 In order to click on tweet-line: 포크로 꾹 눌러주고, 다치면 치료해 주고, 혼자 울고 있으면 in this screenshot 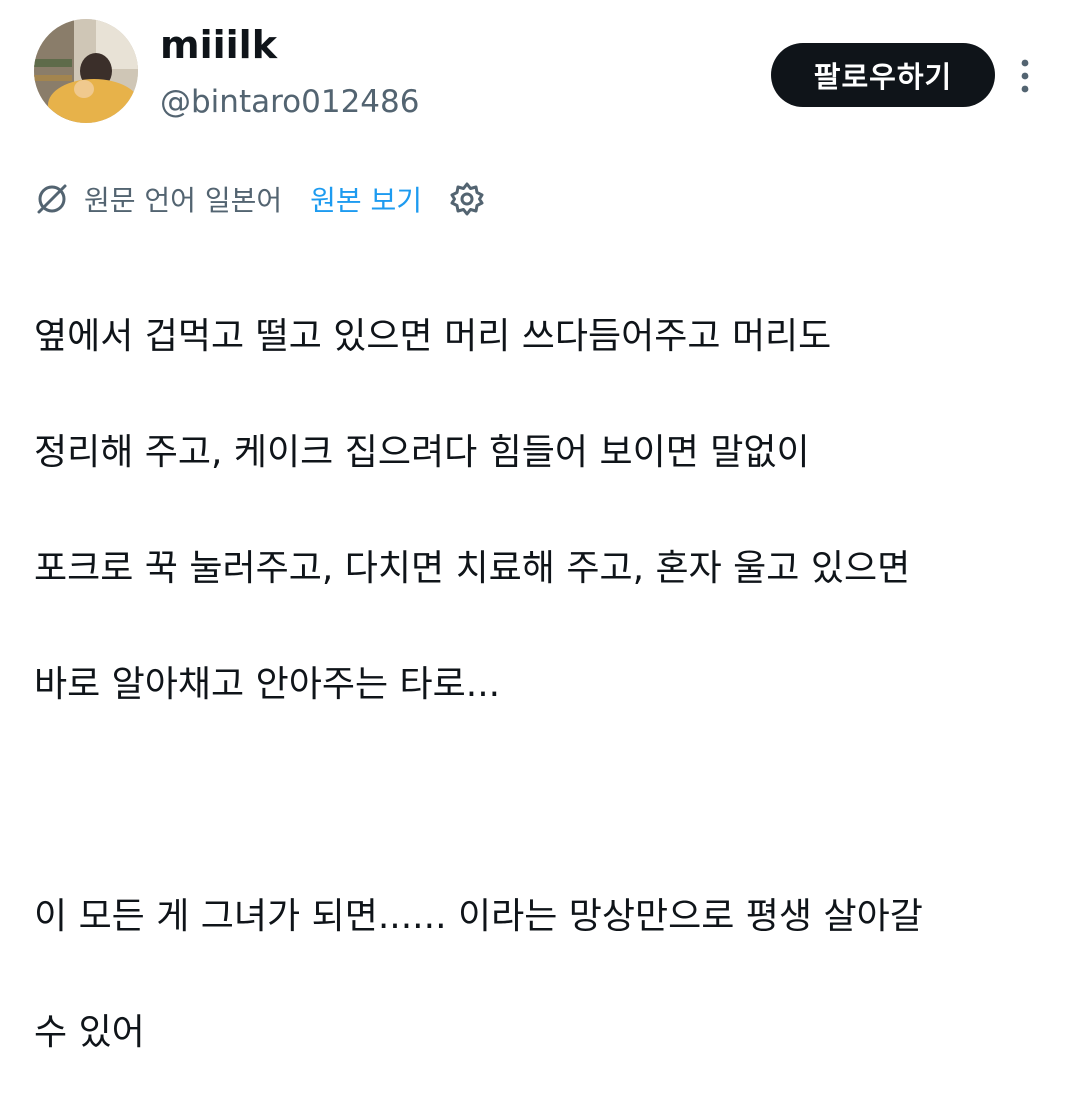, I will do `click(472, 568)`.